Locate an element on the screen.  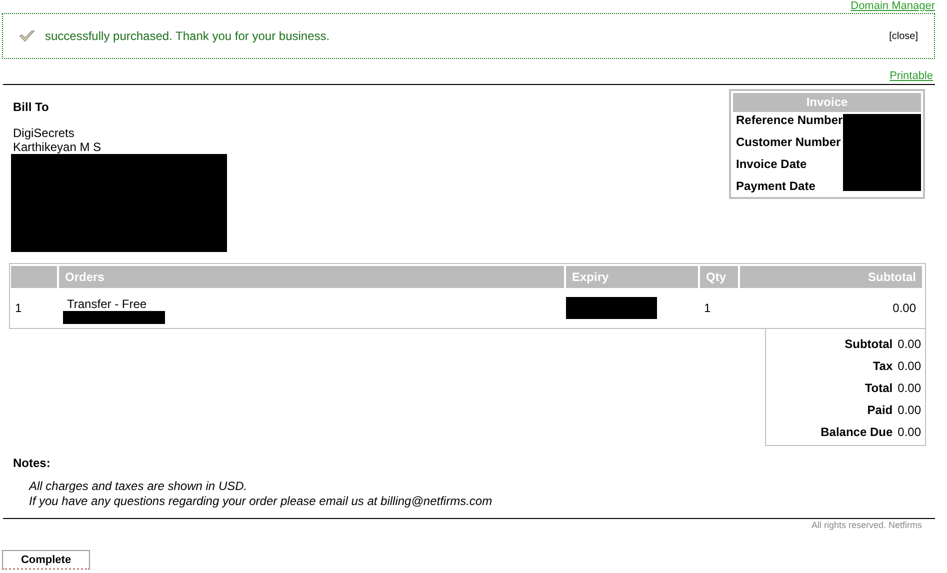
address-line: DigiSecrets is located at coordinates (44, 133).